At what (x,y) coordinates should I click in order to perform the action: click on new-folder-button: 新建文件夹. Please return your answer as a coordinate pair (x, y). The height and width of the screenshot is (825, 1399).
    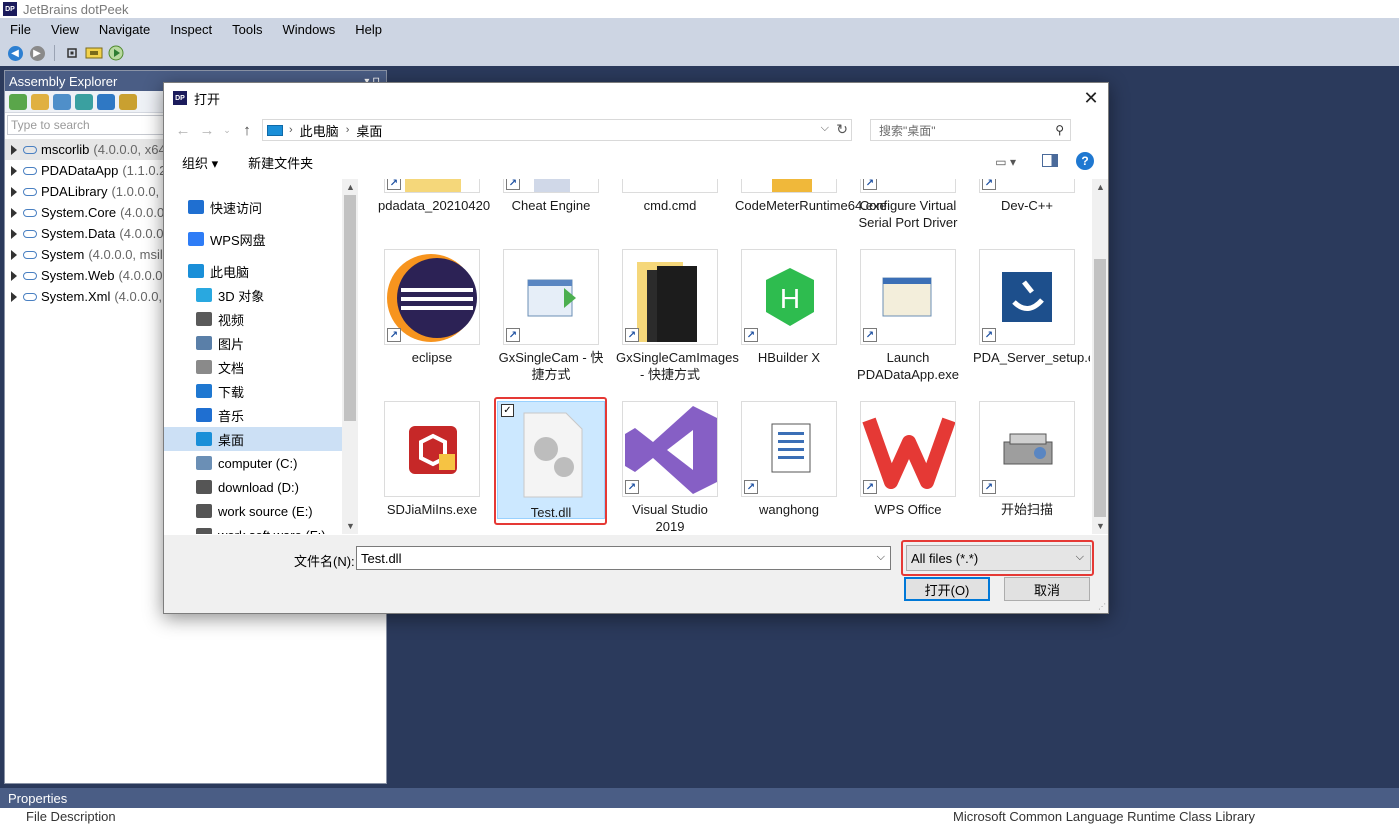
    Looking at the image, I should click on (280, 162).